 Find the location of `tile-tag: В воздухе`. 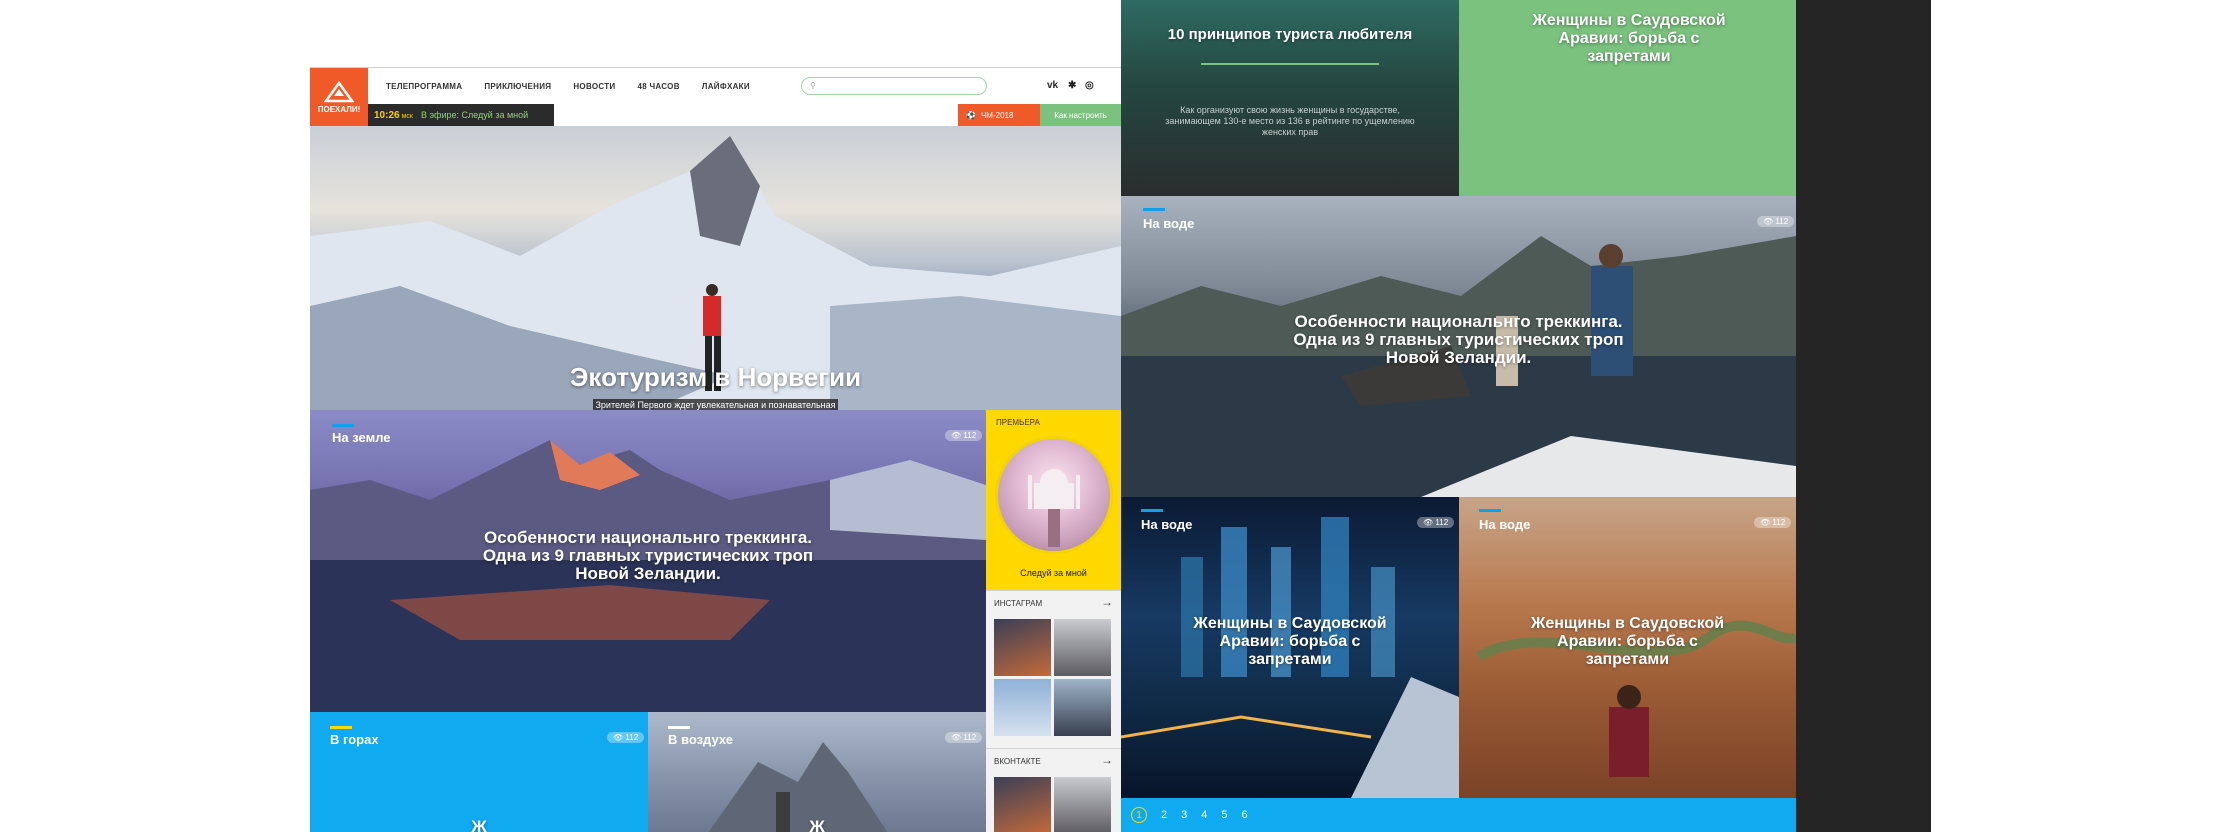

tile-tag: В воздухе is located at coordinates (700, 739).